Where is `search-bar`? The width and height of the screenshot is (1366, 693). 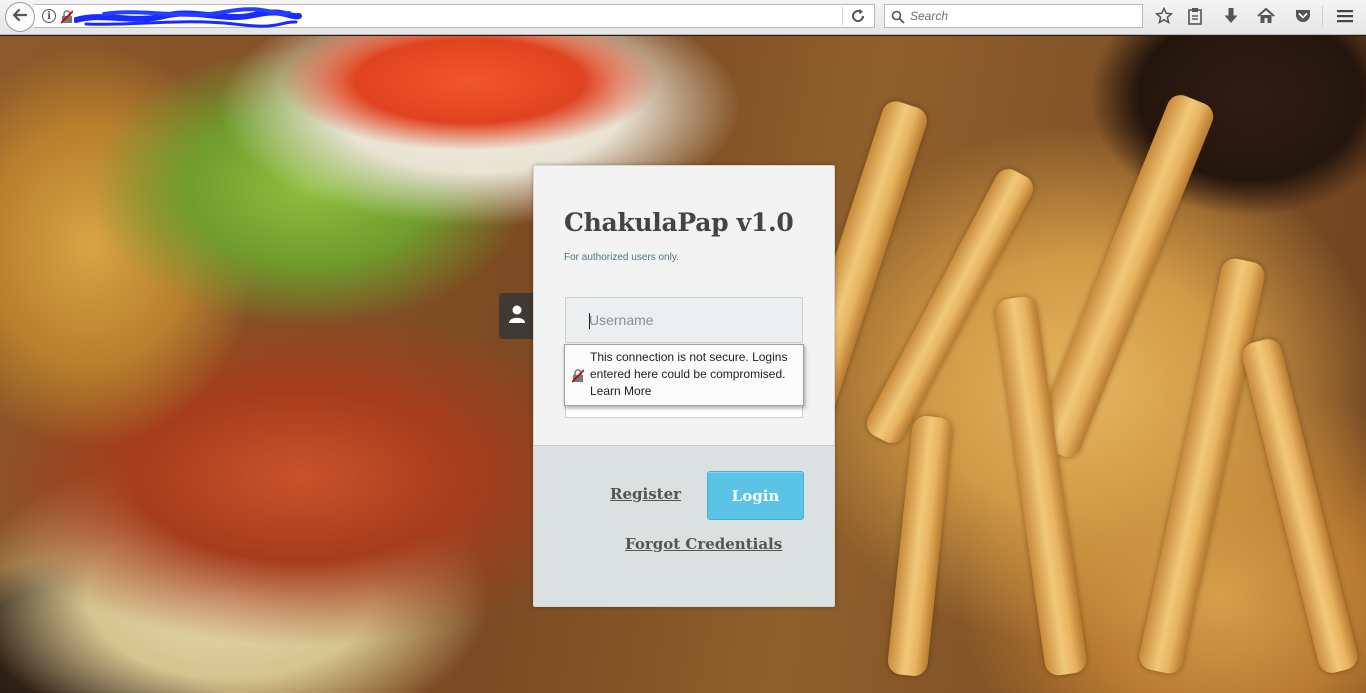
search-bar is located at coordinates (1013, 16).